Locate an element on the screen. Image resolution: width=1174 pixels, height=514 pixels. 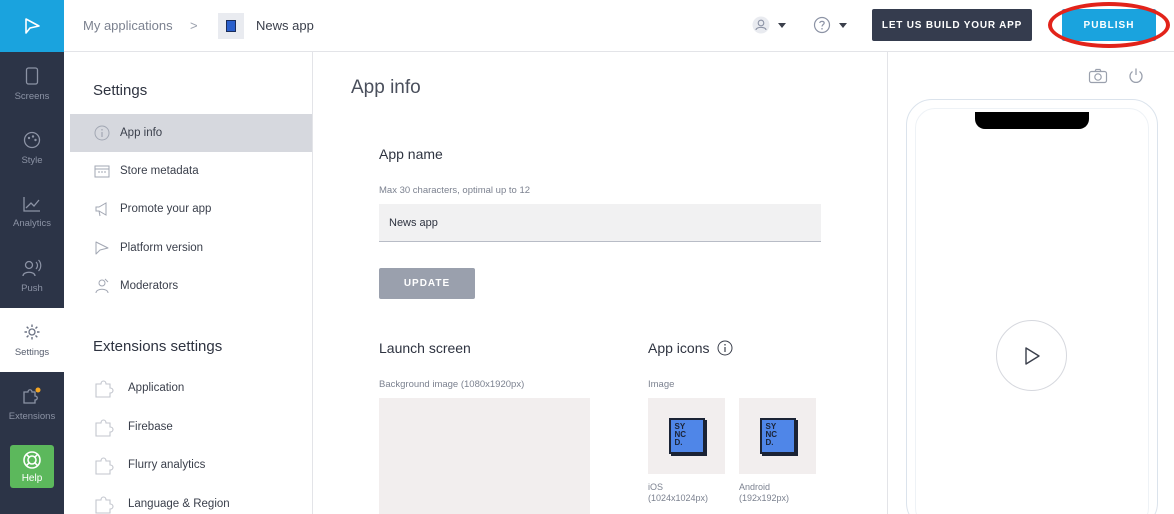
app-name-input is located at coordinates (600, 223).